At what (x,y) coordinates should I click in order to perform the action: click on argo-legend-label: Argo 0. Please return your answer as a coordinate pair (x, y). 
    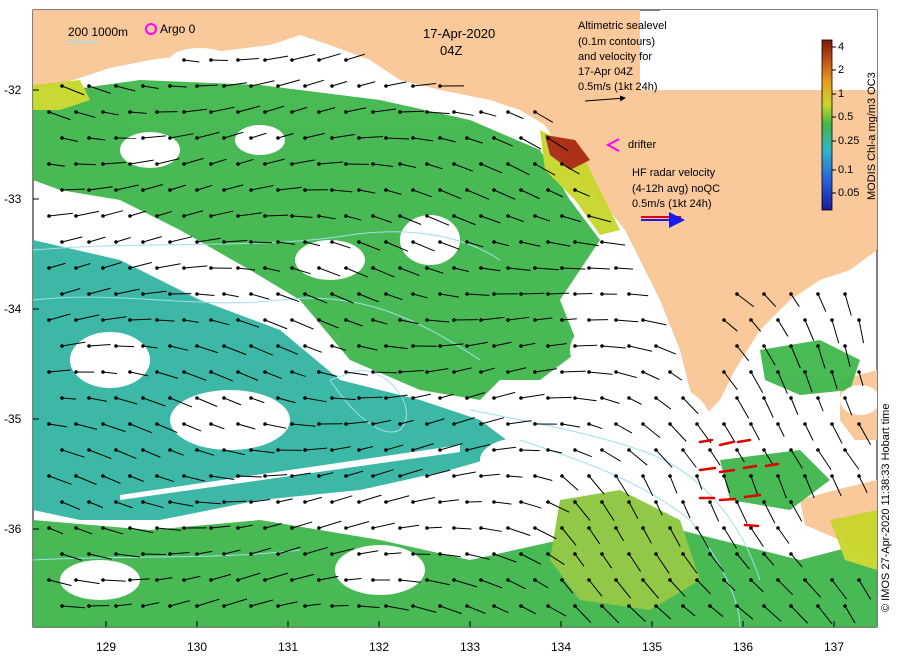
    Looking at the image, I should click on (178, 29).